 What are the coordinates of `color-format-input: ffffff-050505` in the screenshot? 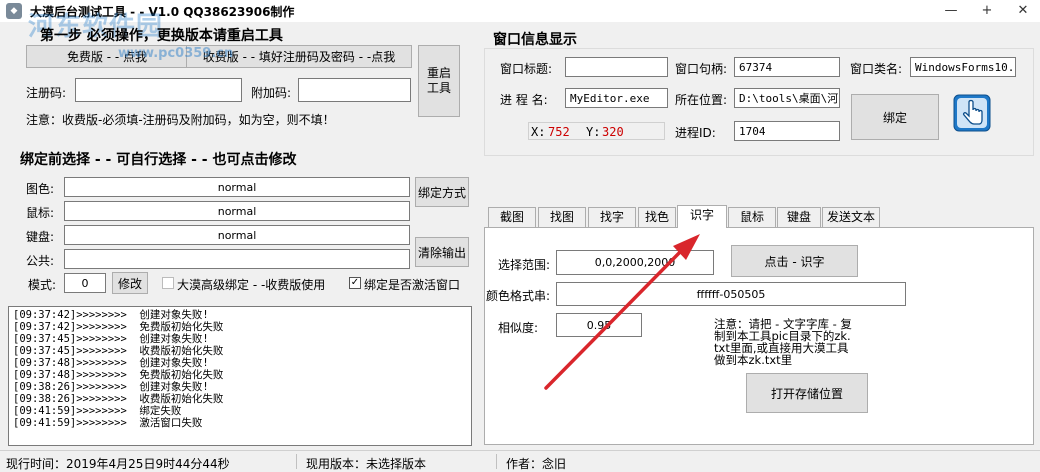 It's located at (731, 294).